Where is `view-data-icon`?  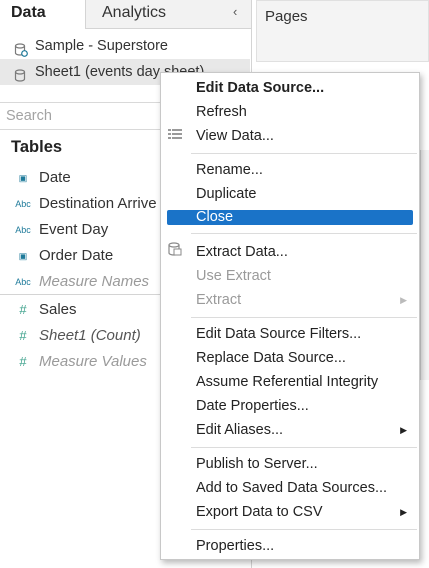
view-data-icon is located at coordinates (175, 136).